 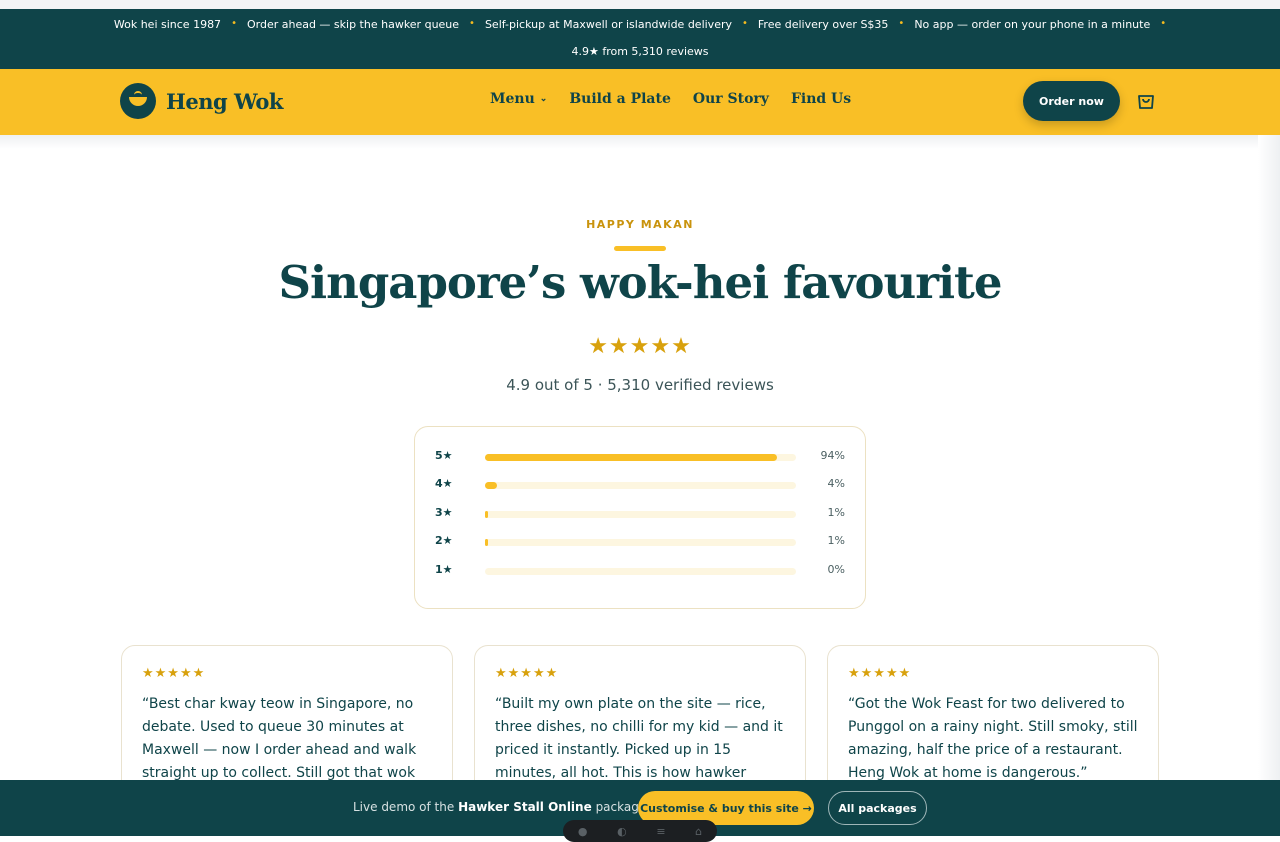 What do you see at coordinates (640, 4) in the screenshot?
I see `browser-top-strip` at bounding box center [640, 4].